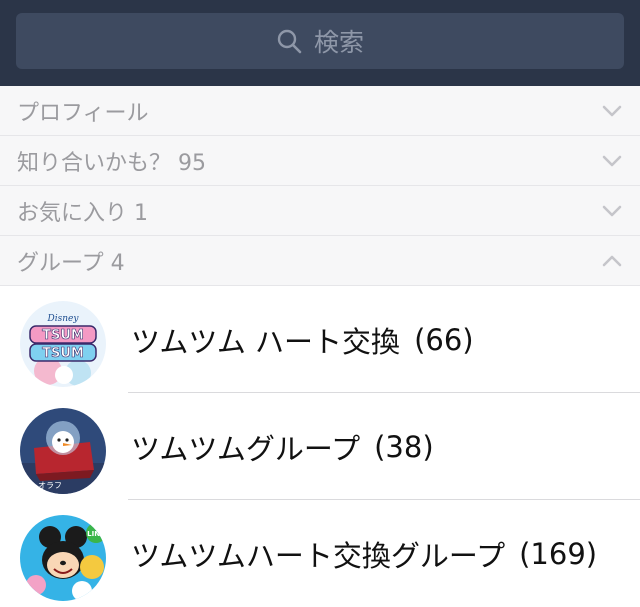  What do you see at coordinates (266, 341) in the screenshot?
I see `group-name: ツムツム ハート交換` at bounding box center [266, 341].